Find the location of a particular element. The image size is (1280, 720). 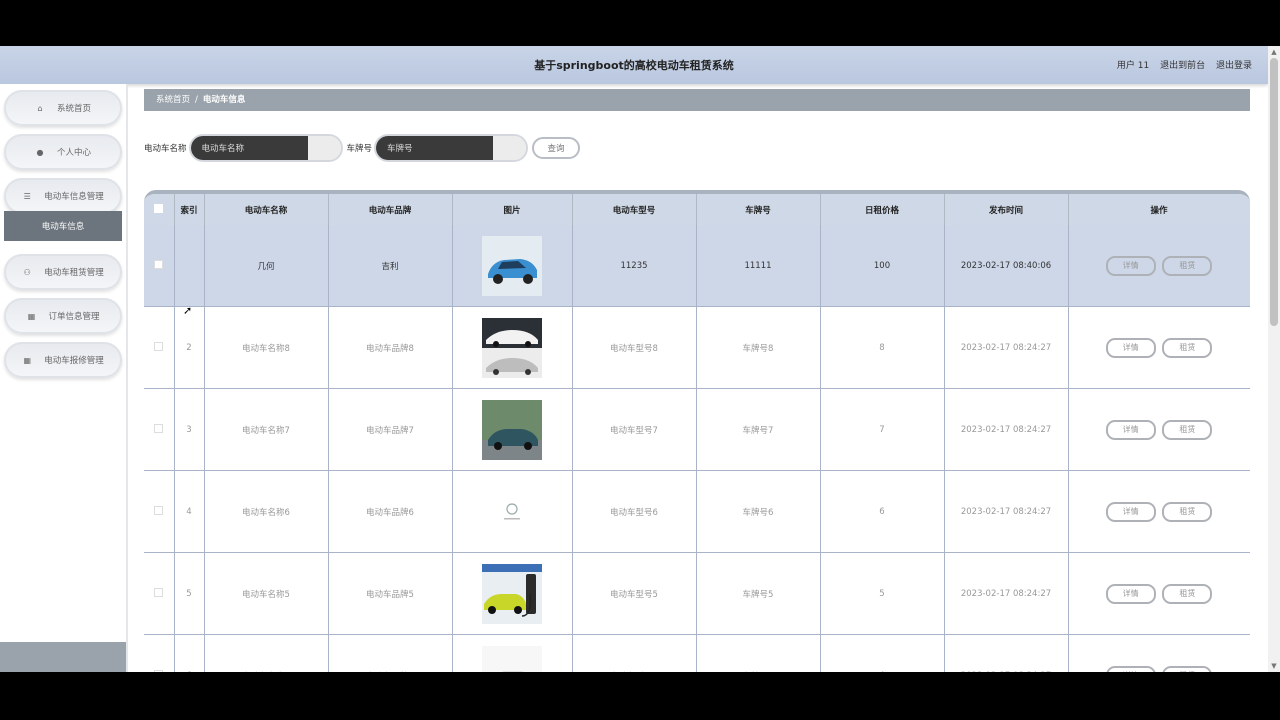

cell-model: 电动车型号8 is located at coordinates (634, 347).